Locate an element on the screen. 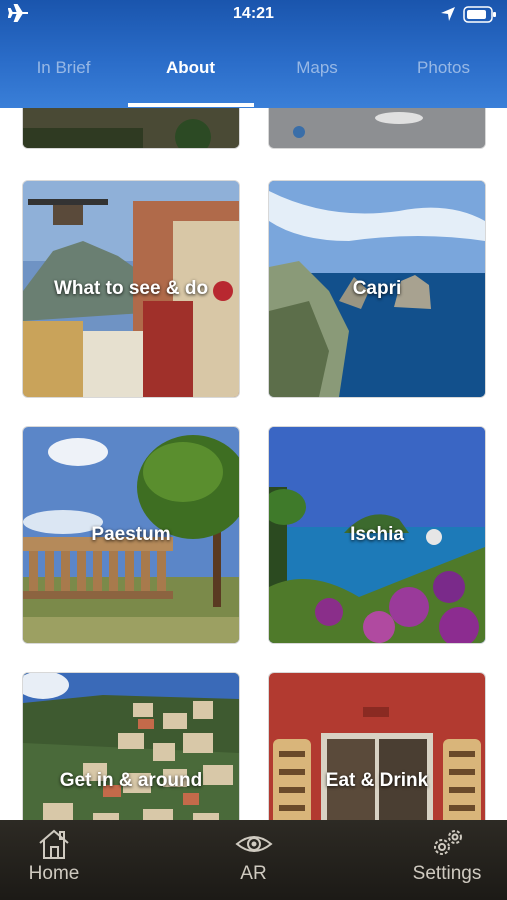  nav-settings: Settings is located at coordinates (447, 860).